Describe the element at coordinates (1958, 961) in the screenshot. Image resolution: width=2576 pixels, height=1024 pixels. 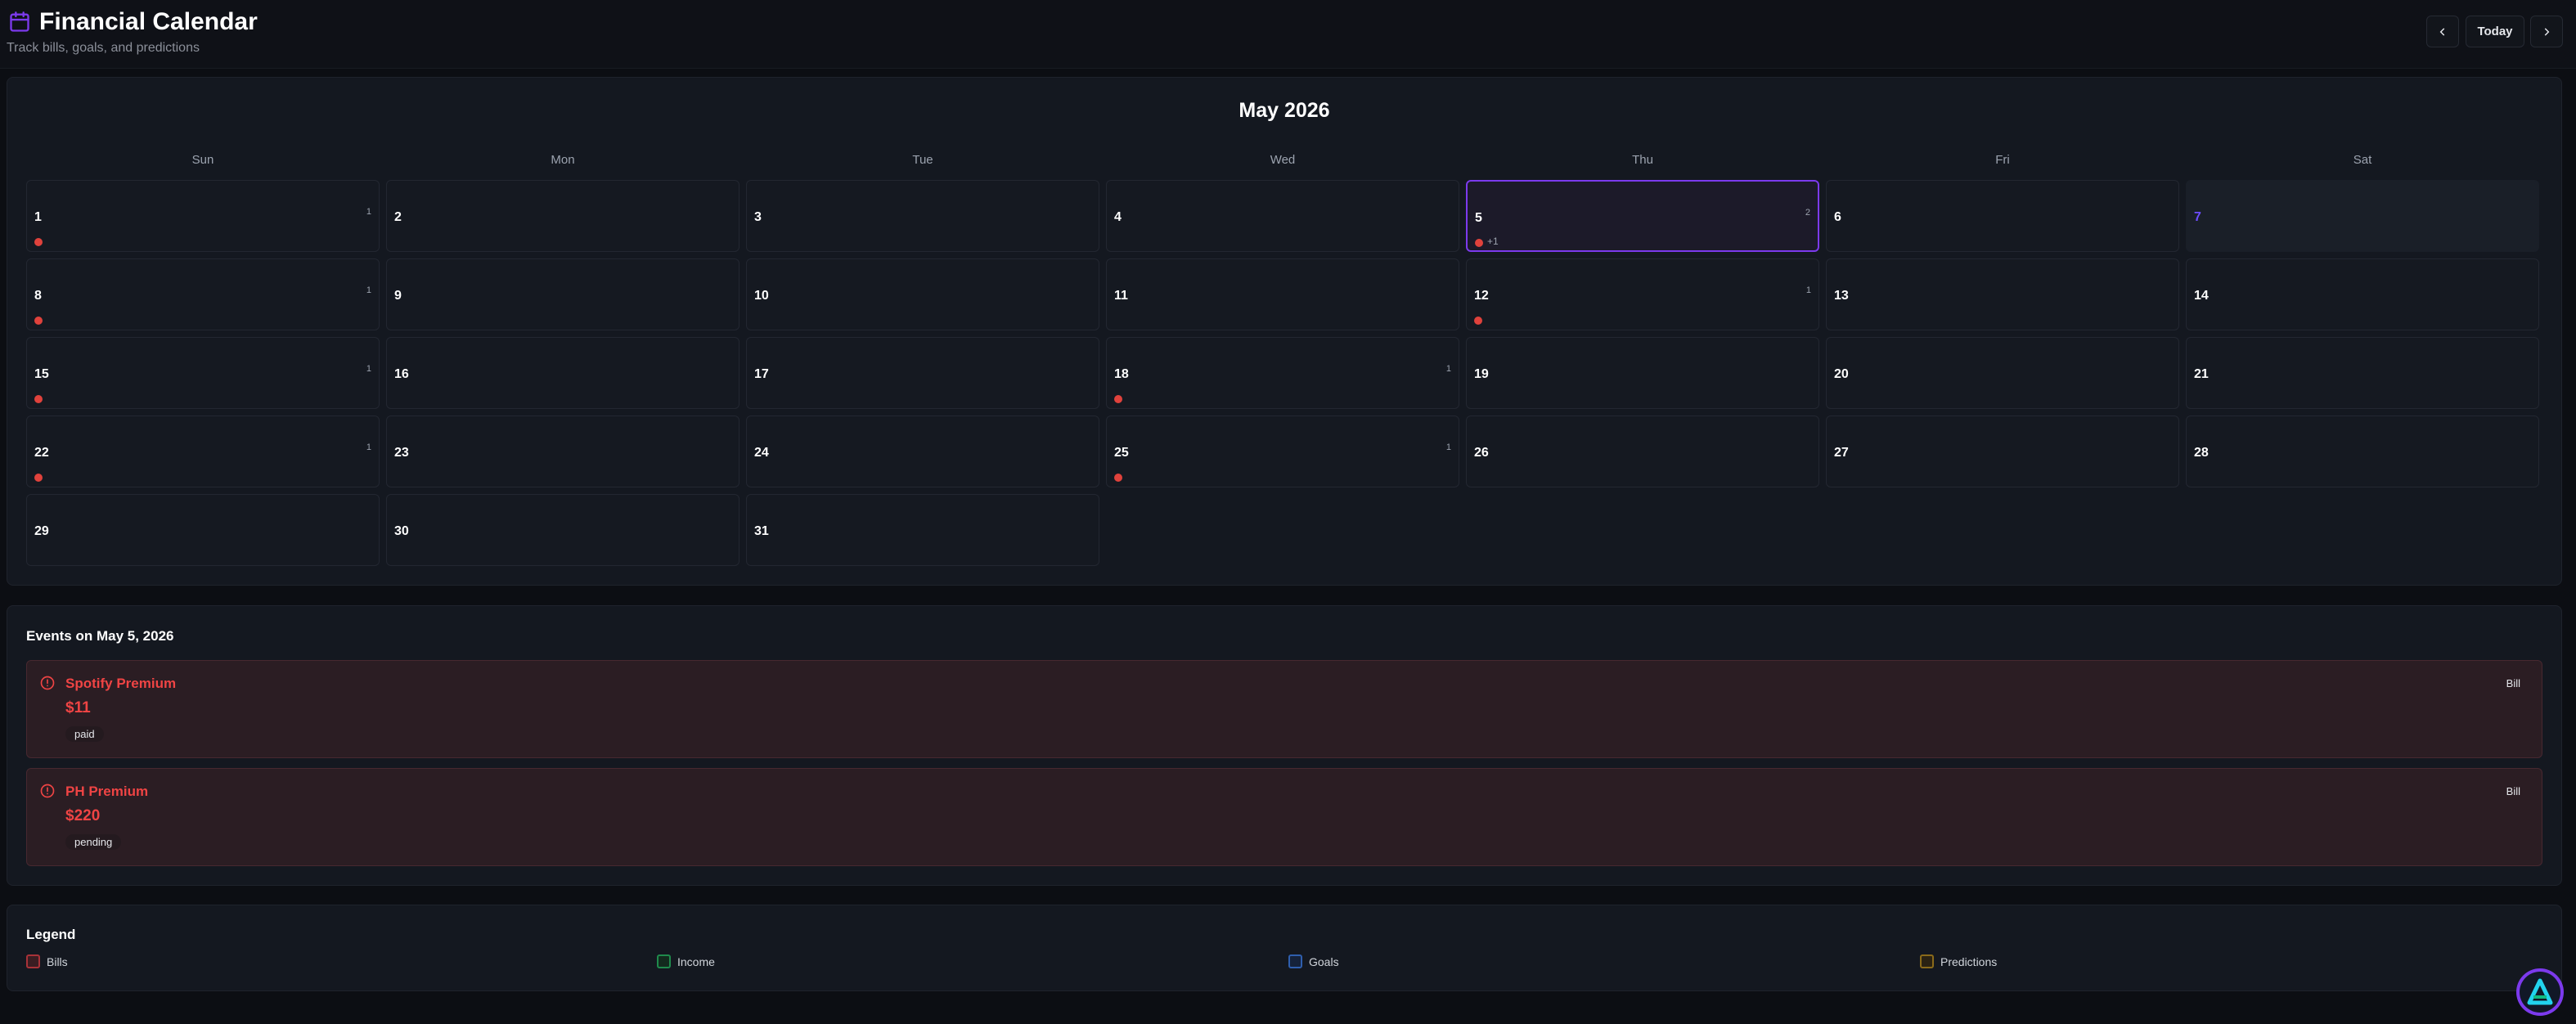
I see `legend-item-predictions: Predictions` at that location.